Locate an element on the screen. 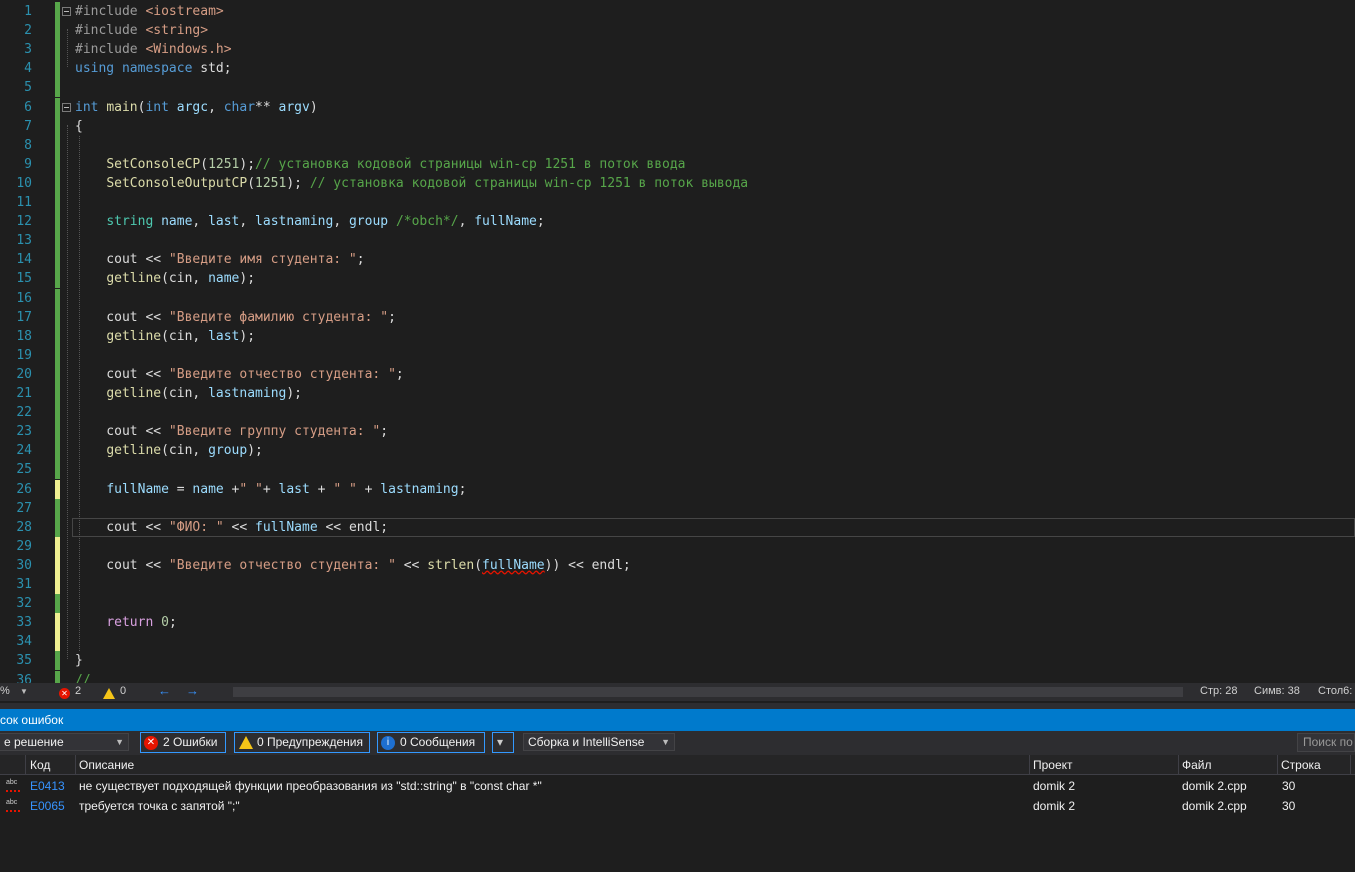 Image resolution: width=1355 pixels, height=872 pixels. code-line: 8 is located at coordinates (677, 145).